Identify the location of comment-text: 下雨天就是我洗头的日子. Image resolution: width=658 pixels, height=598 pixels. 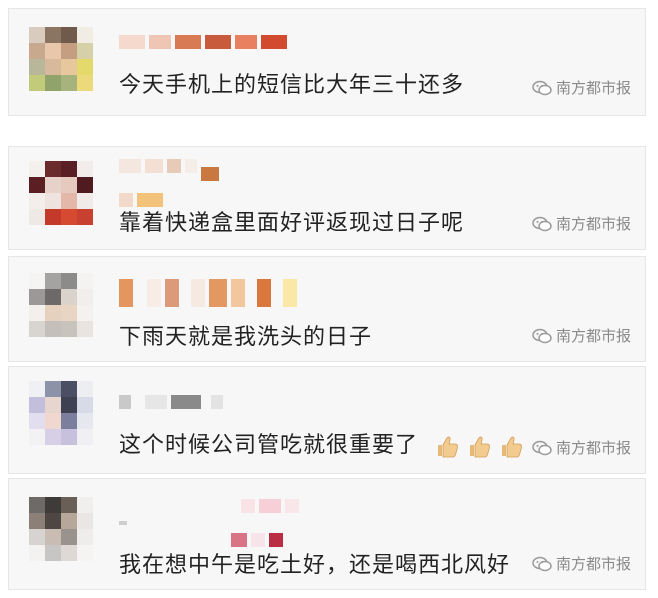
(246, 337).